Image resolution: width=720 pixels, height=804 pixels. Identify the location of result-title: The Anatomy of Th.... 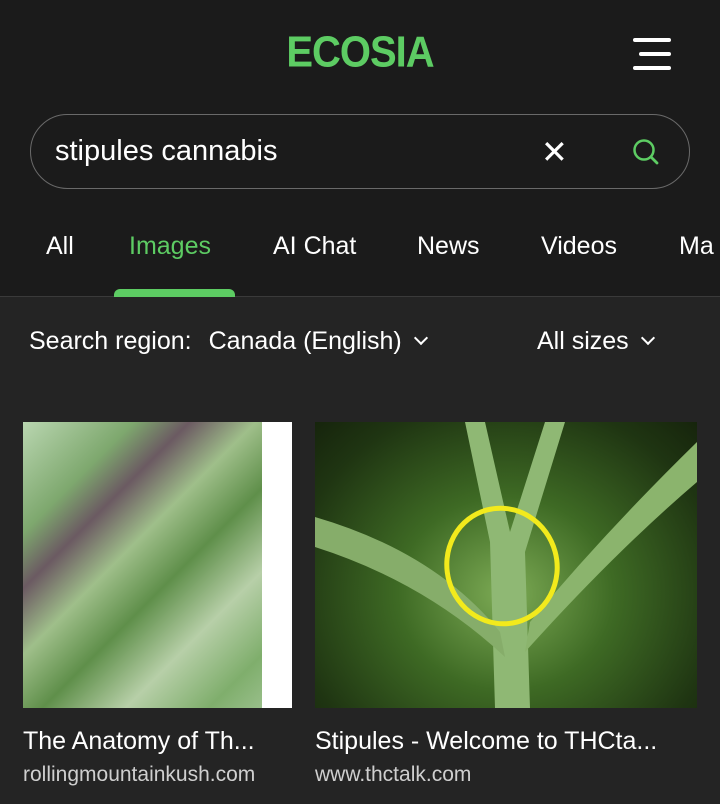
(139, 741).